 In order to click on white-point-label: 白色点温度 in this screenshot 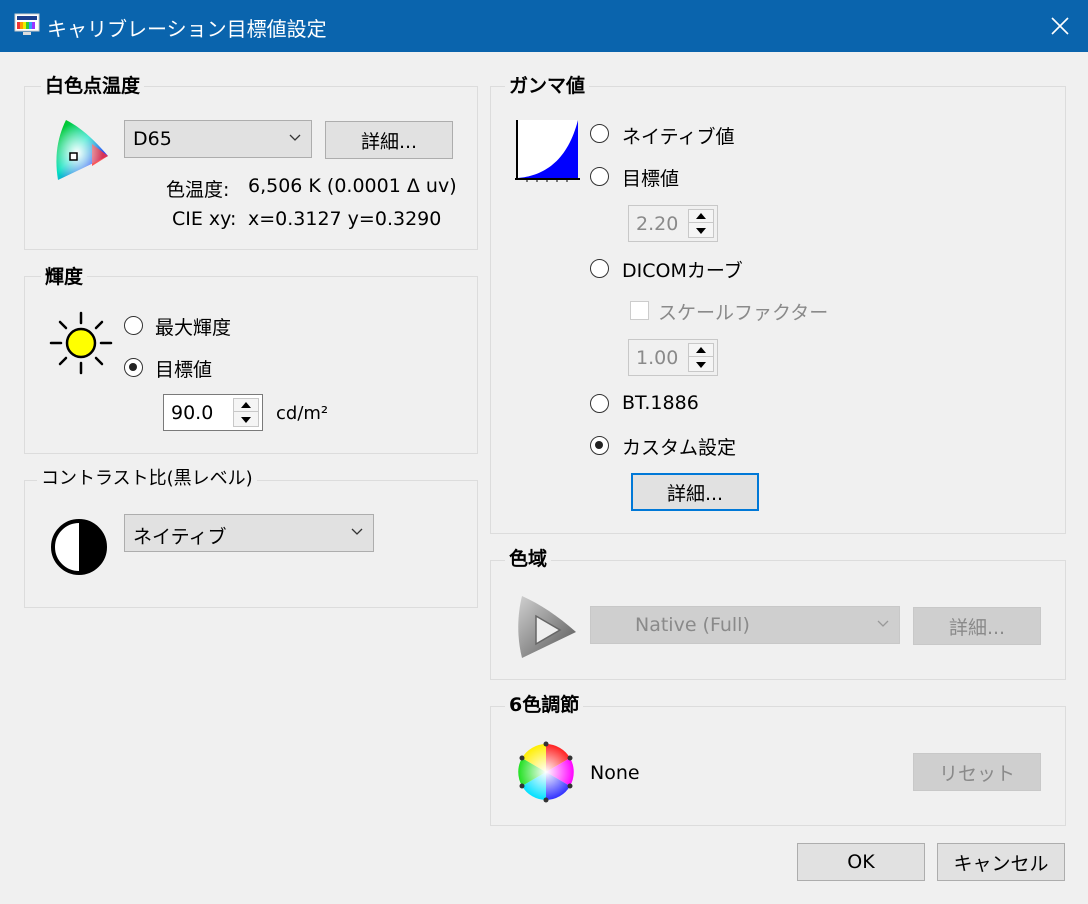, I will do `click(93, 86)`.